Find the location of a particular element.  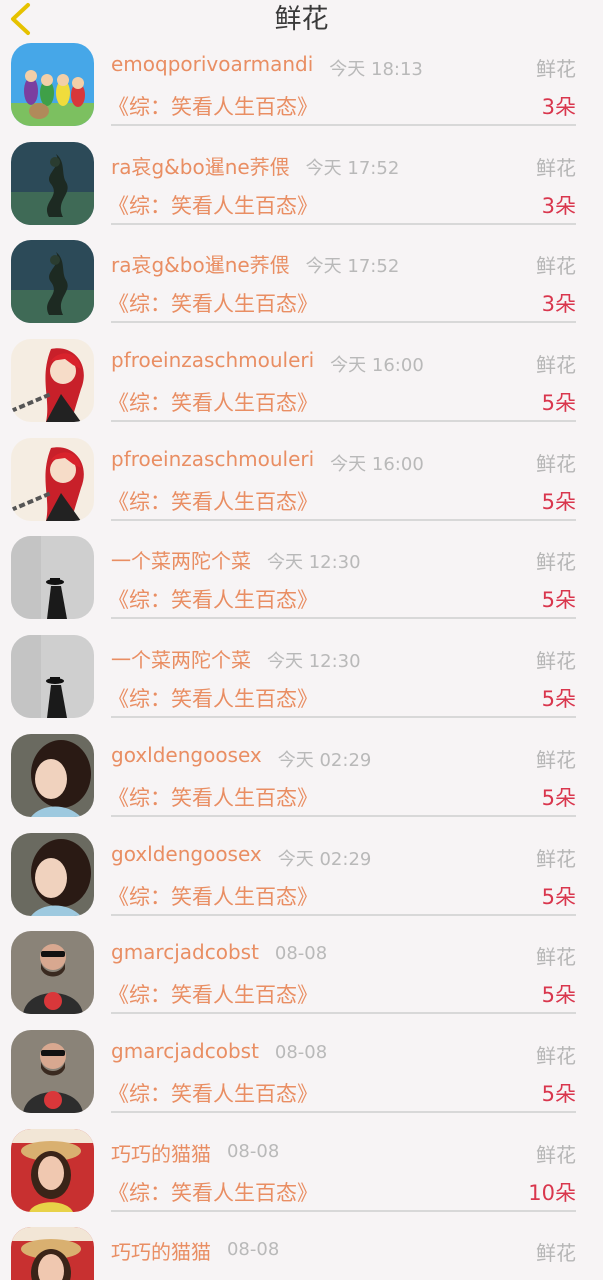

list-item: gmarcjadcobst 08-08 鲜花 《综：笑看人生百态》 5朵 is located at coordinates (301, 977).